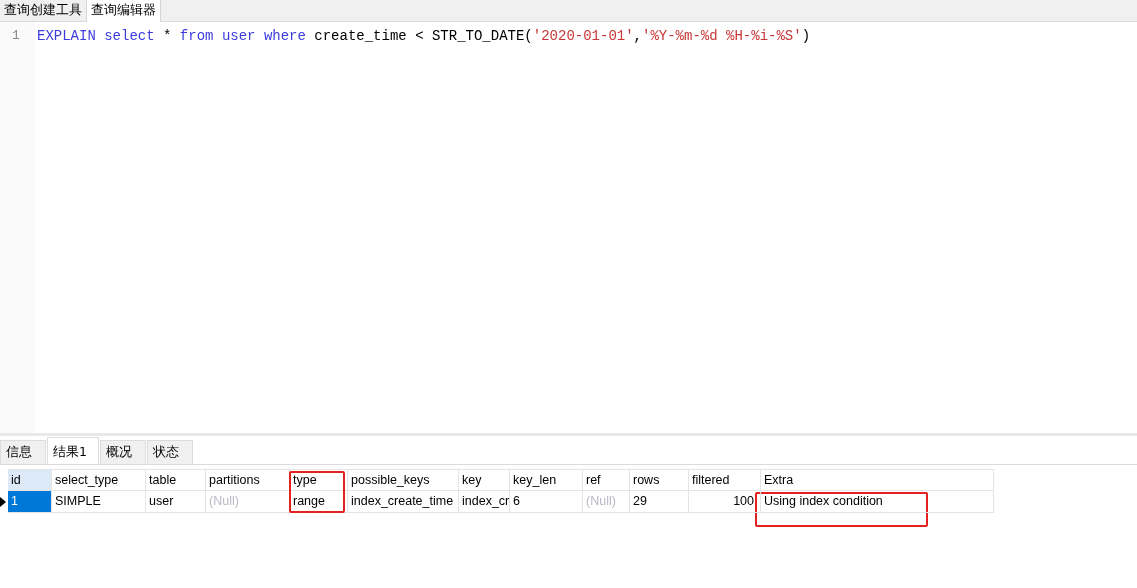  Describe the element at coordinates (170, 452) in the screenshot. I see `tab: 状态` at that location.